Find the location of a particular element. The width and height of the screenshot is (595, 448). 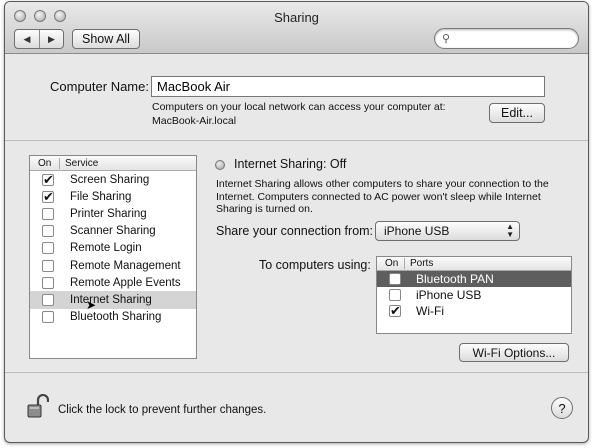

port-label: iPhone USB is located at coordinates (449, 295).